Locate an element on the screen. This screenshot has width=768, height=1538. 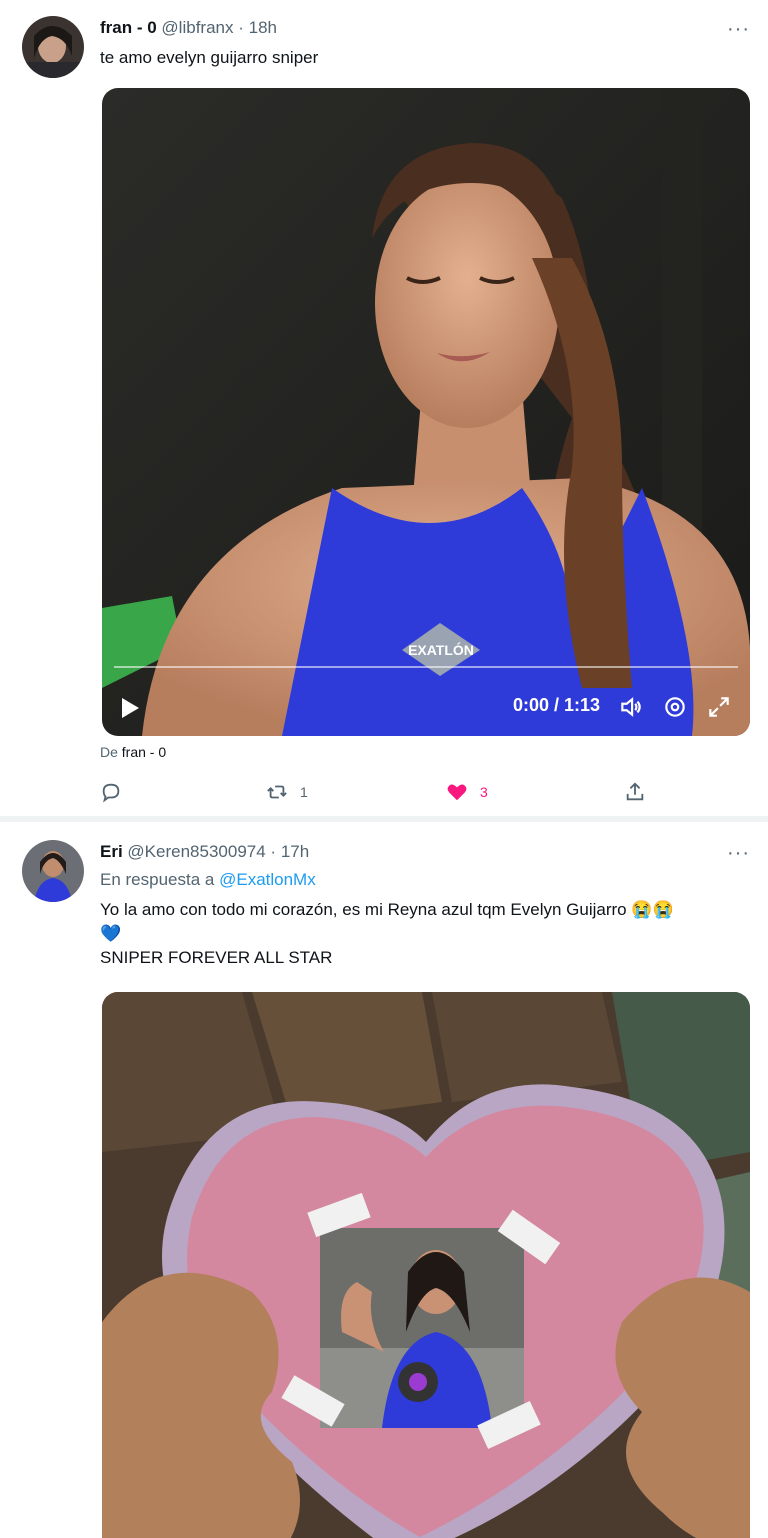
timestamp: 18h is located at coordinates (263, 27).